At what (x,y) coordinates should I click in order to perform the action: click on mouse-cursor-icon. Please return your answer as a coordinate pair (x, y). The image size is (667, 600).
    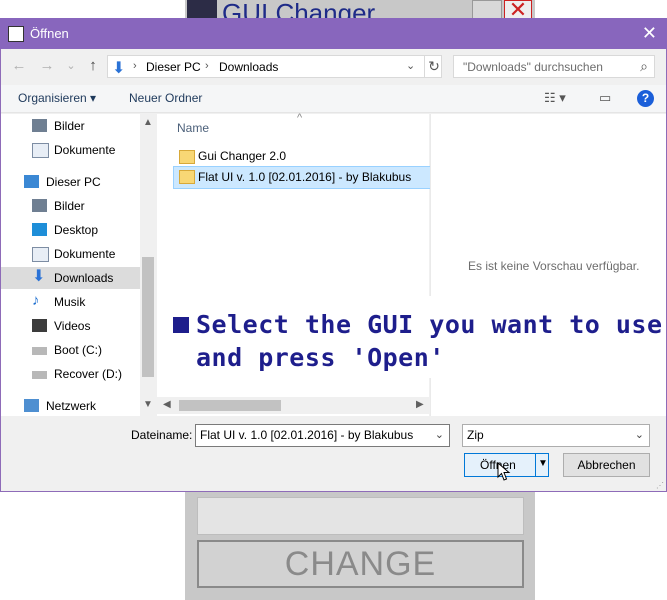
    Looking at the image, I should click on (504, 471).